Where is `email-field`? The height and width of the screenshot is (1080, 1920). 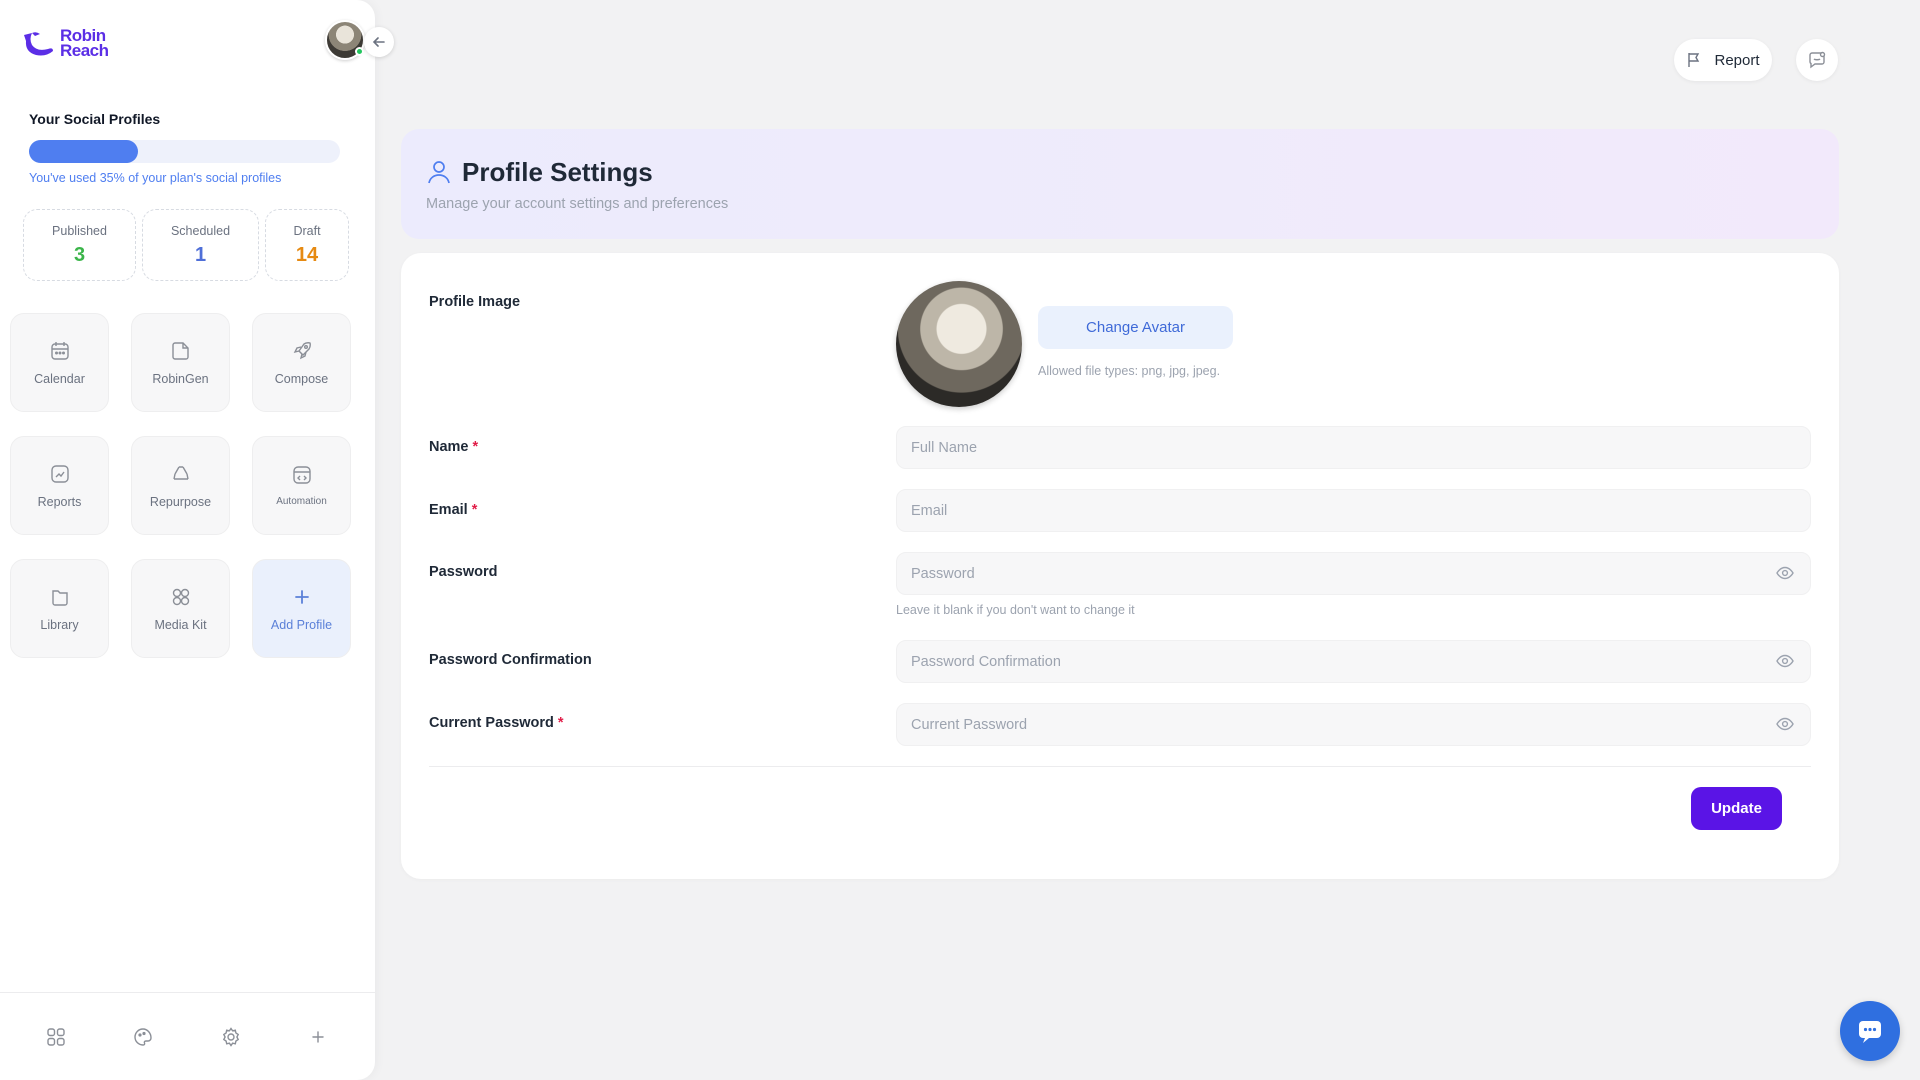
email-field is located at coordinates (1353, 510).